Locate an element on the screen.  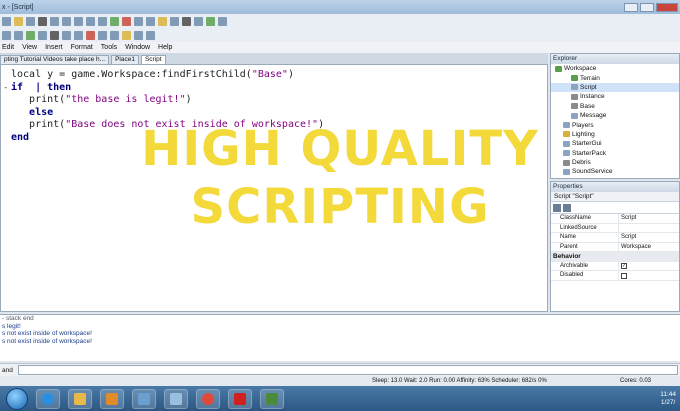
menu-edit: Edit is located at coordinates (8, 47).